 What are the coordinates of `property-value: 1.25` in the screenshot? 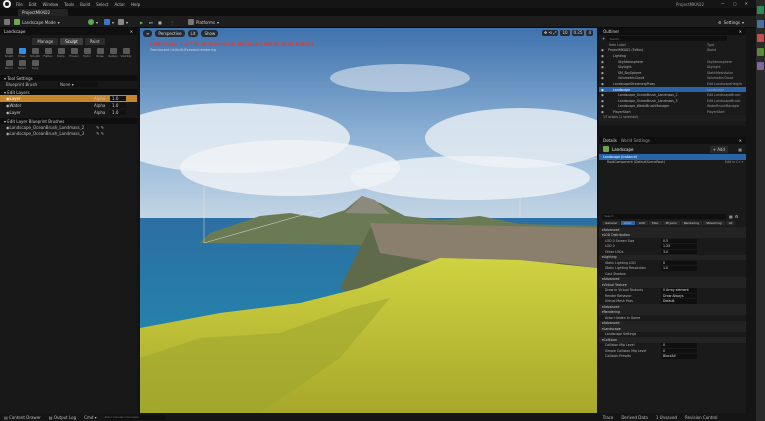 It's located at (679, 246).